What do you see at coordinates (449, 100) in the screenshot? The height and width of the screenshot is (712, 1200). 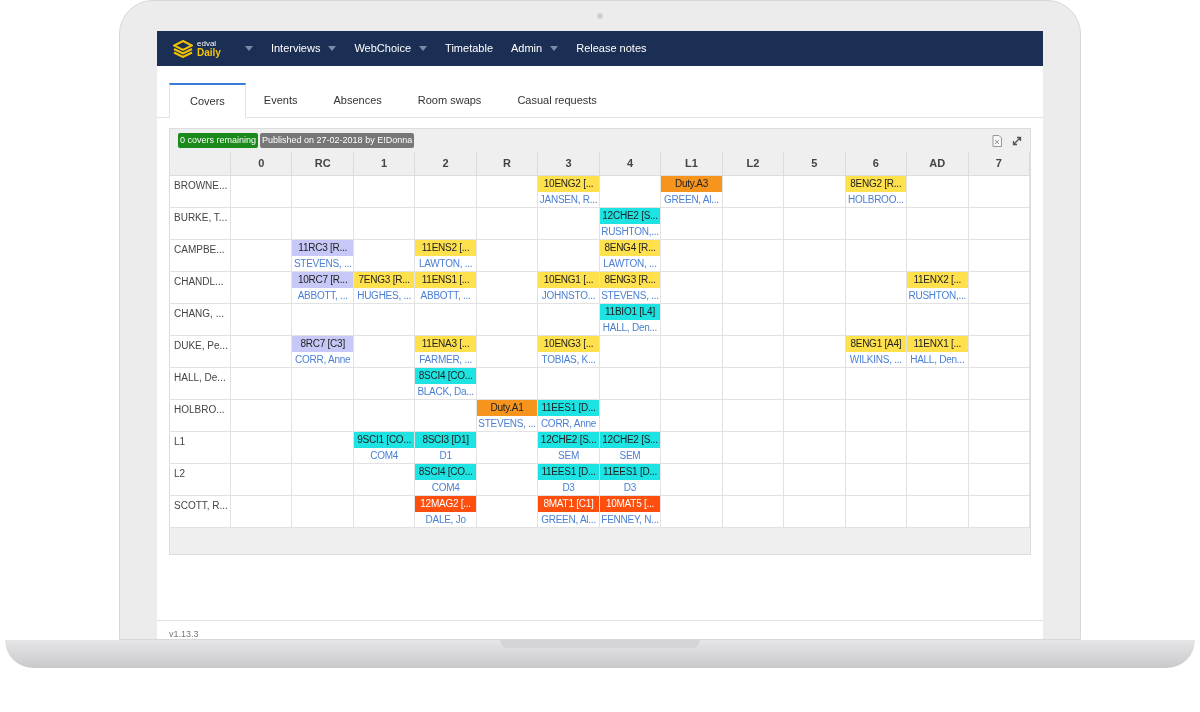 I see `tab: Room swaps` at bounding box center [449, 100].